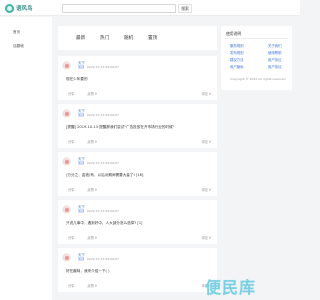 Image resolution: width=320 pixels, height=300 pixels. What do you see at coordinates (275, 66) in the screenshot?
I see `link-user-agreement-2: 用户协议` at bounding box center [275, 66].